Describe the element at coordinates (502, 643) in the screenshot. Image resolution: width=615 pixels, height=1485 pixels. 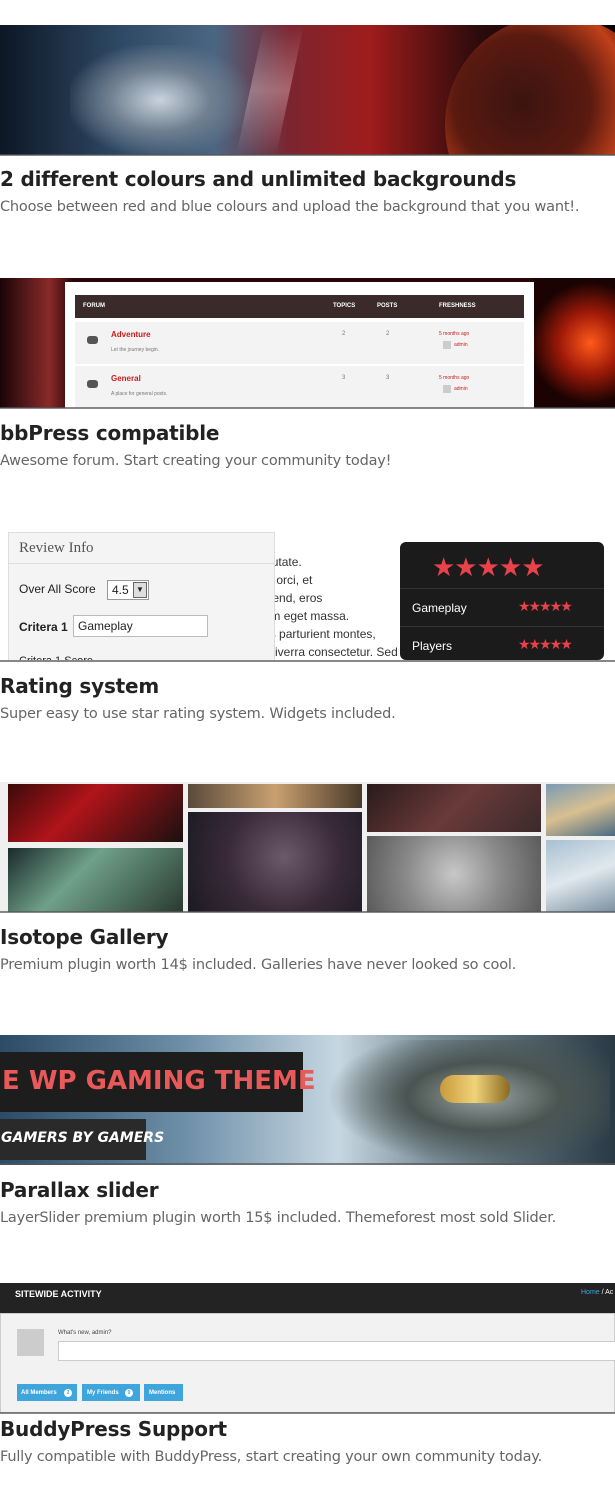
I see `rating-row: Players ★★★★★` at that location.